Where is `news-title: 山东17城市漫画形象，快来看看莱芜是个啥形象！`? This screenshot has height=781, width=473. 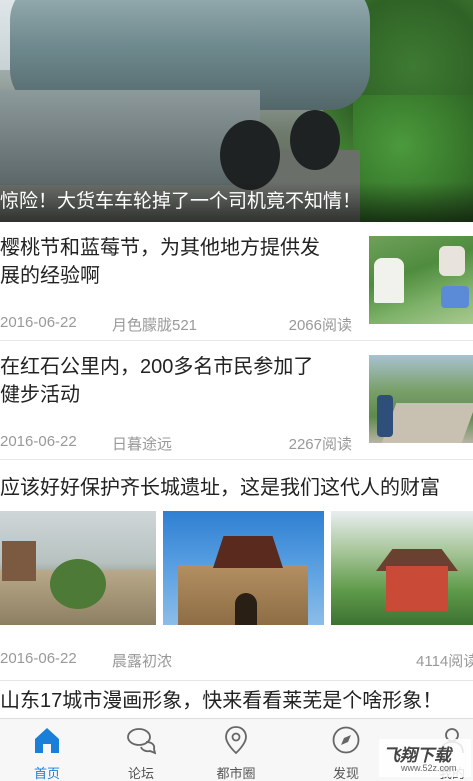
news-title: 山东17城市漫画形象，快来看看莱芜是个啥形象！ is located at coordinates (221, 701).